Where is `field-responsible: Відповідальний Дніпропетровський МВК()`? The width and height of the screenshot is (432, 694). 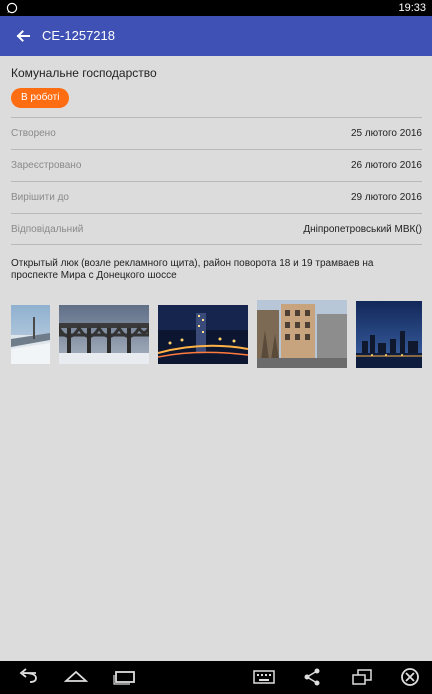 field-responsible: Відповідальний Дніпропетровський МВК() is located at coordinates (216, 229).